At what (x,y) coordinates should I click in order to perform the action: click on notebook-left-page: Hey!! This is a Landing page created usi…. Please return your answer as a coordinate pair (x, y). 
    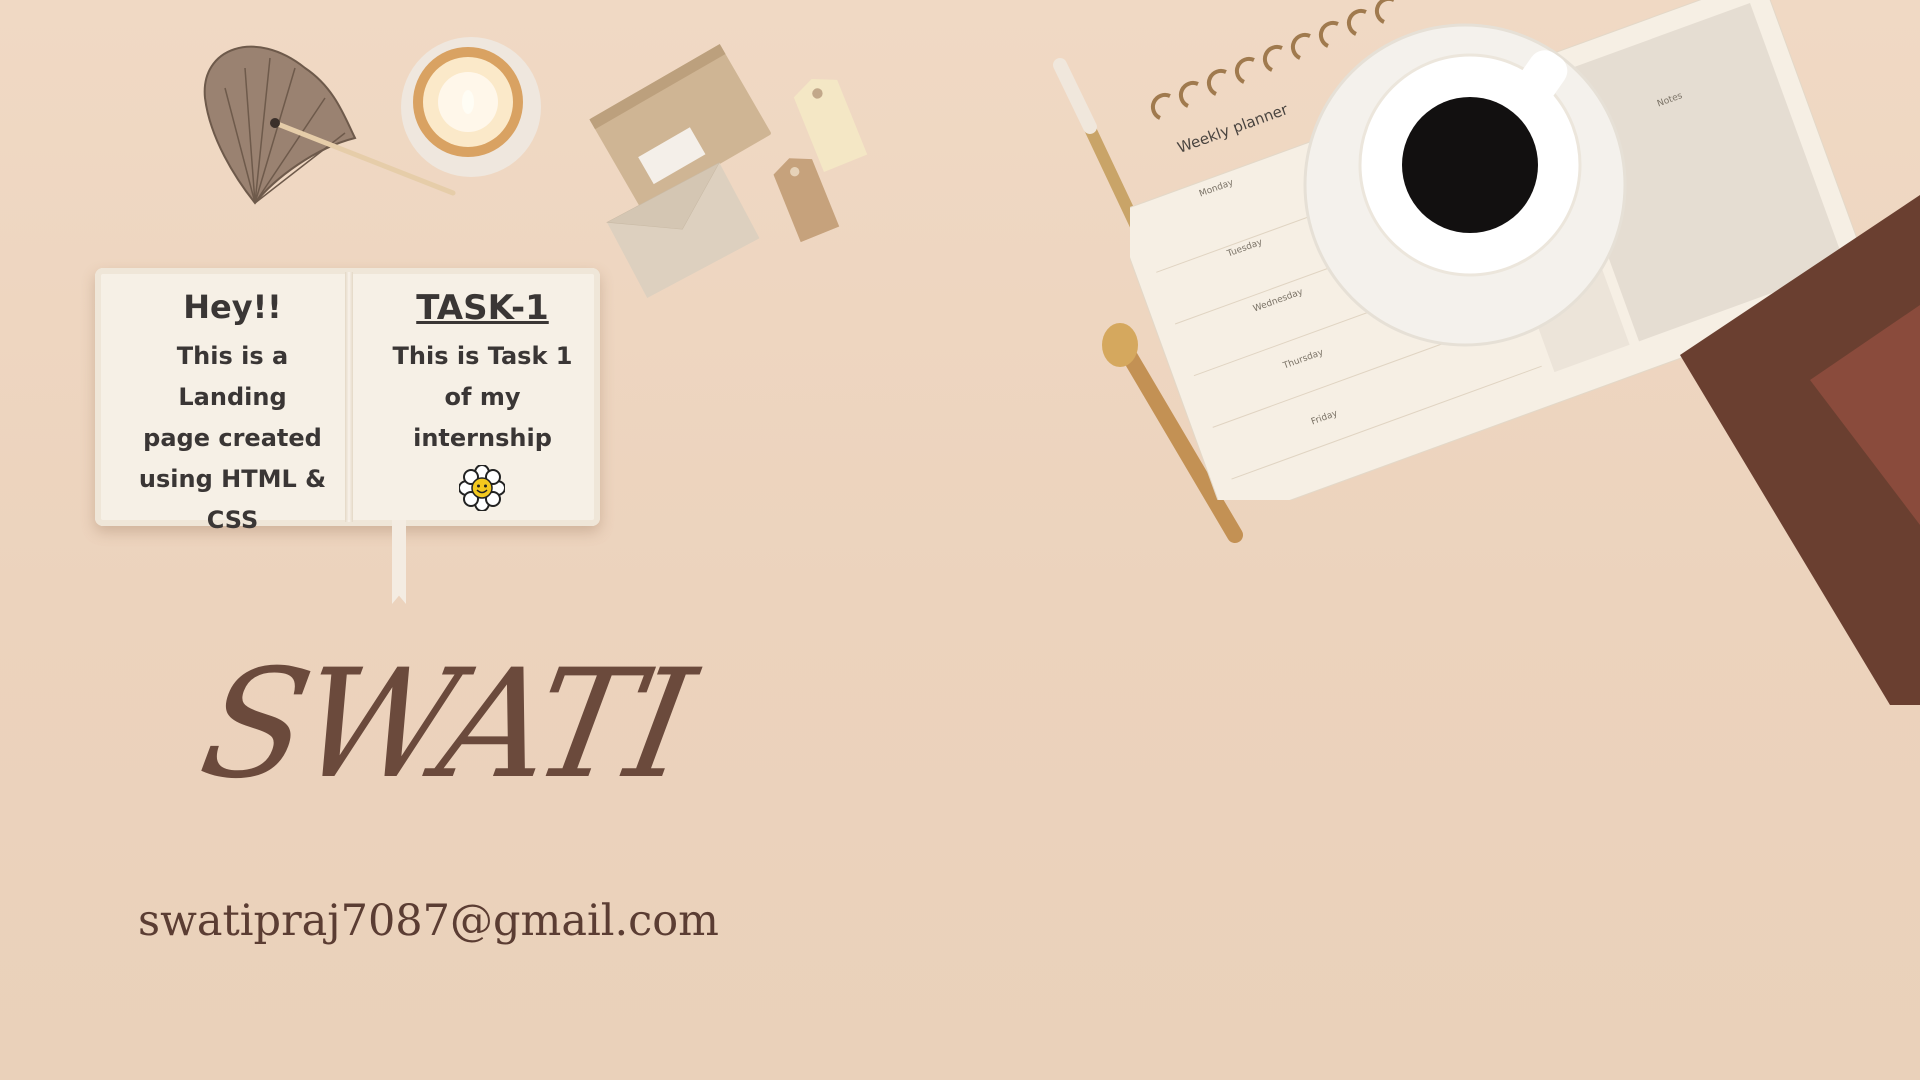
    Looking at the image, I should click on (232, 414).